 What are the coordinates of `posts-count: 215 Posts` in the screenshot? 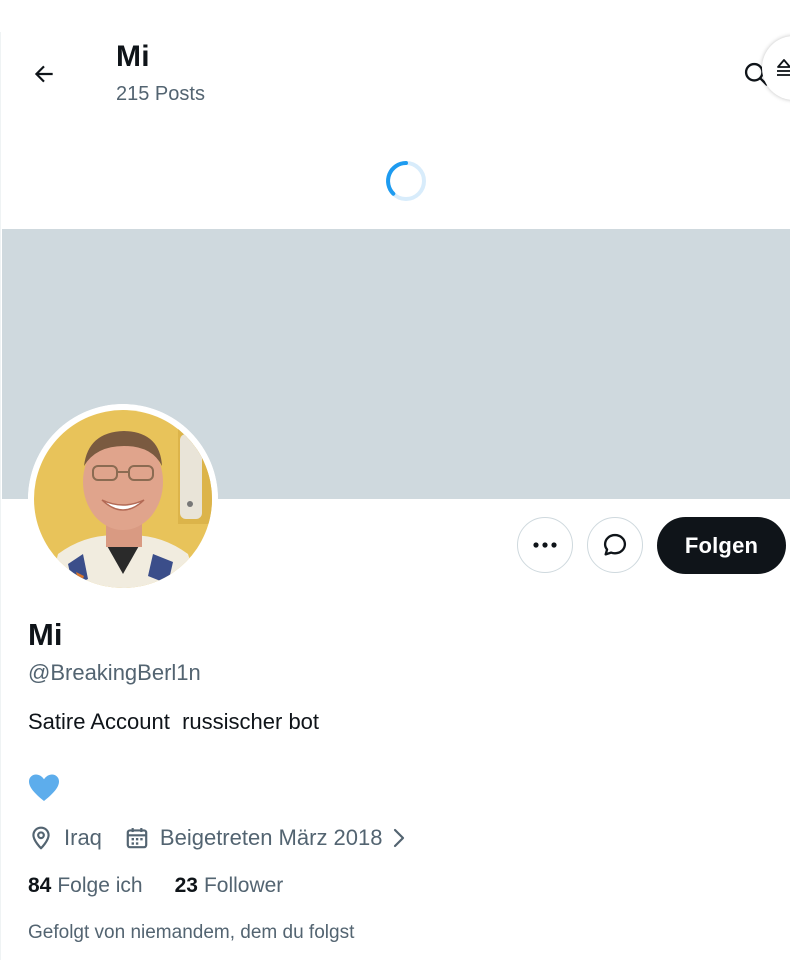 It's located at (160, 94).